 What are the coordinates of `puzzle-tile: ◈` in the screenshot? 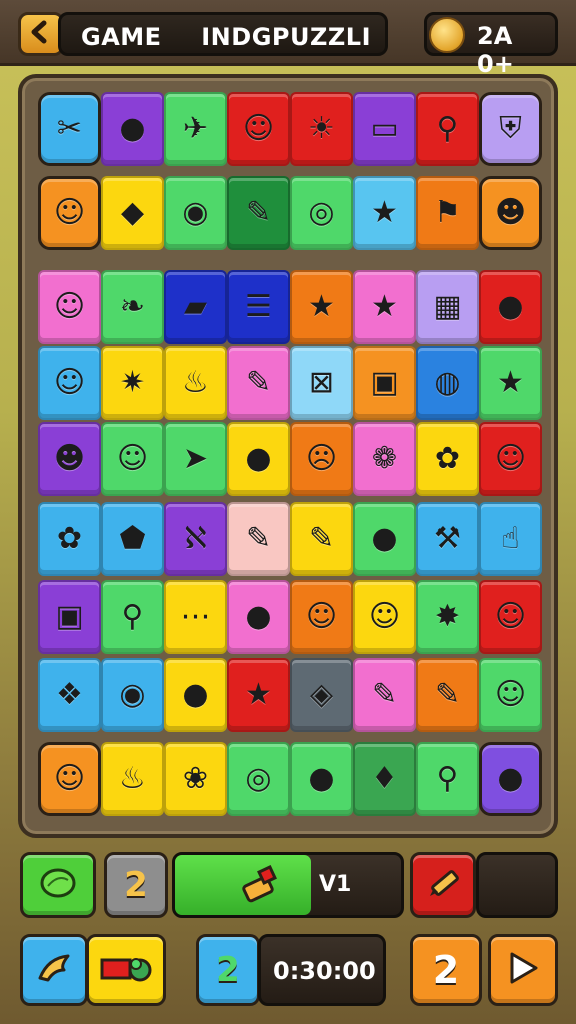 It's located at (321, 695).